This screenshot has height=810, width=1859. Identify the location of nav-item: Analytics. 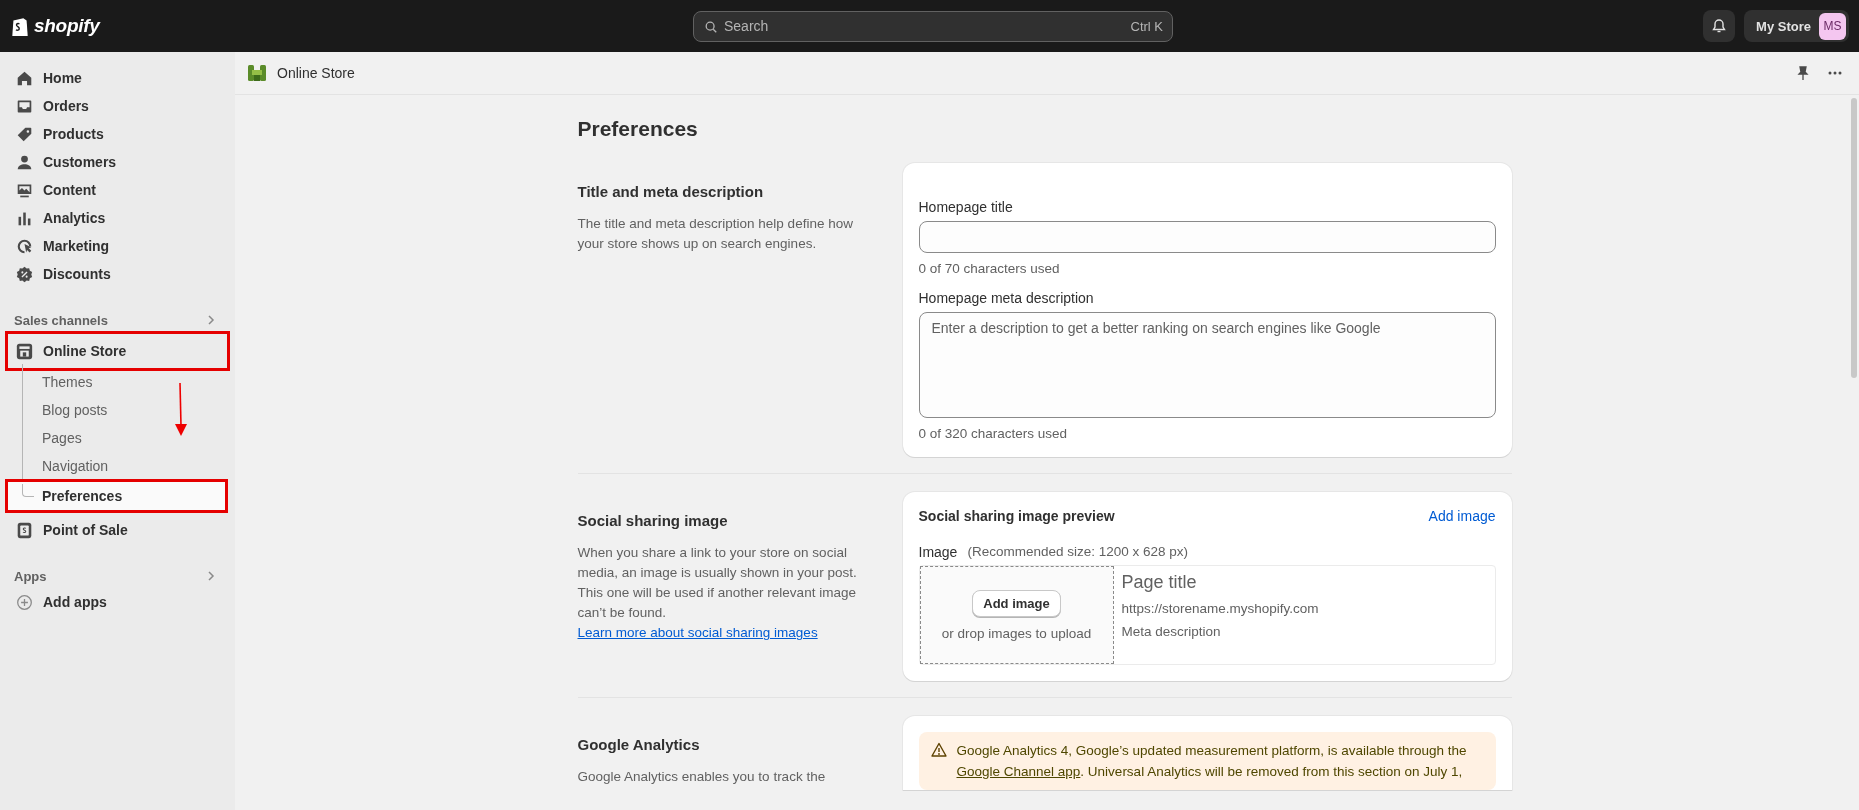
(117, 218).